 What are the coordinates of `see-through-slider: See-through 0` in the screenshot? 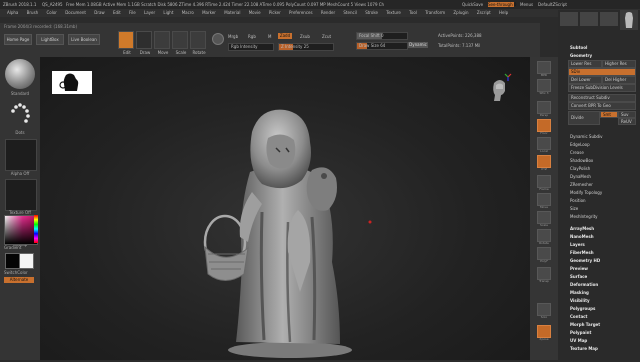 It's located at (502, 4).